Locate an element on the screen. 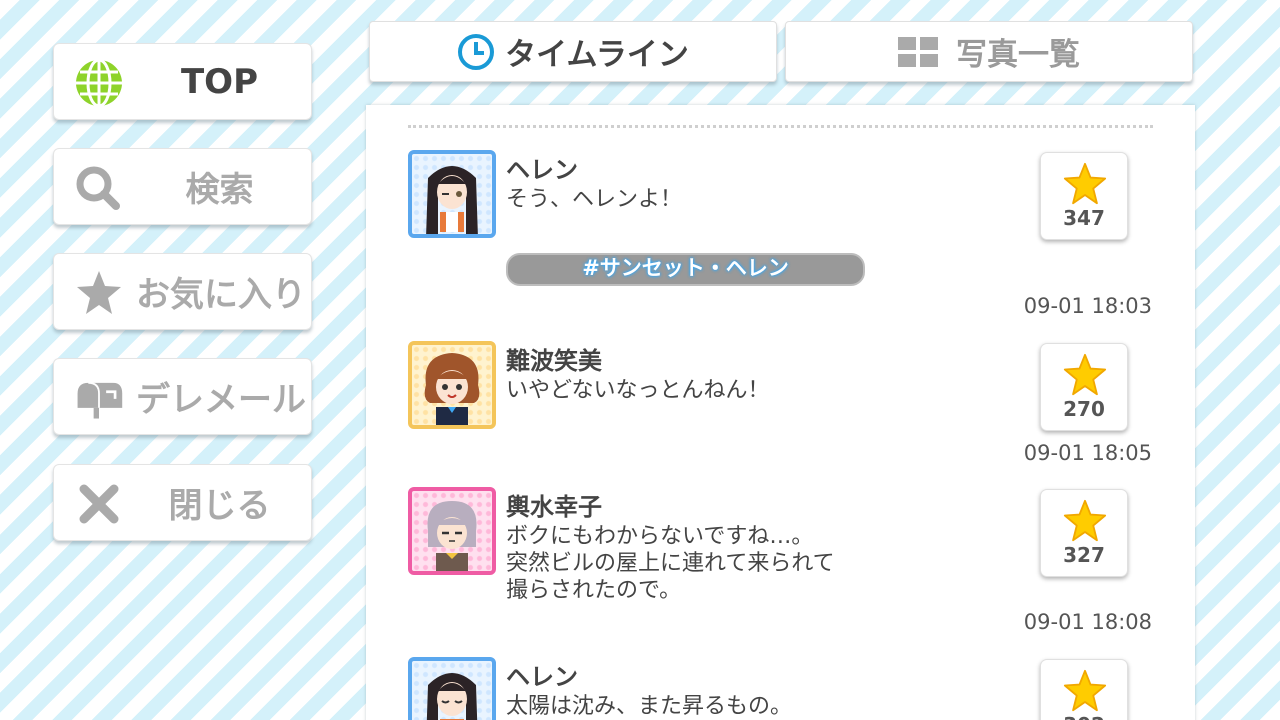 This screenshot has width=1280, height=720. like-count: 347 is located at coordinates (1084, 218).